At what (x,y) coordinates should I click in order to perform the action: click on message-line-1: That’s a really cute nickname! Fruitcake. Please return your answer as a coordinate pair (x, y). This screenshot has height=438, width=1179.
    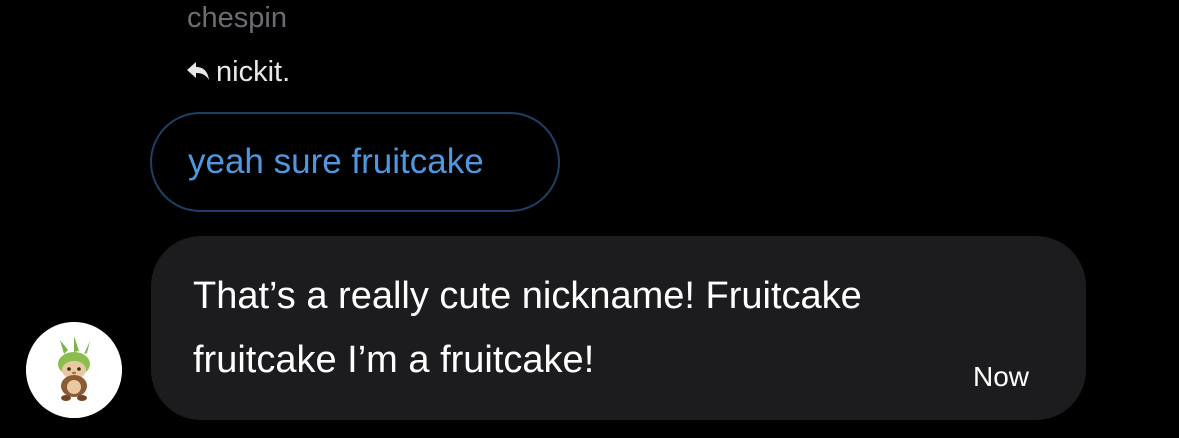
    Looking at the image, I should click on (527, 296).